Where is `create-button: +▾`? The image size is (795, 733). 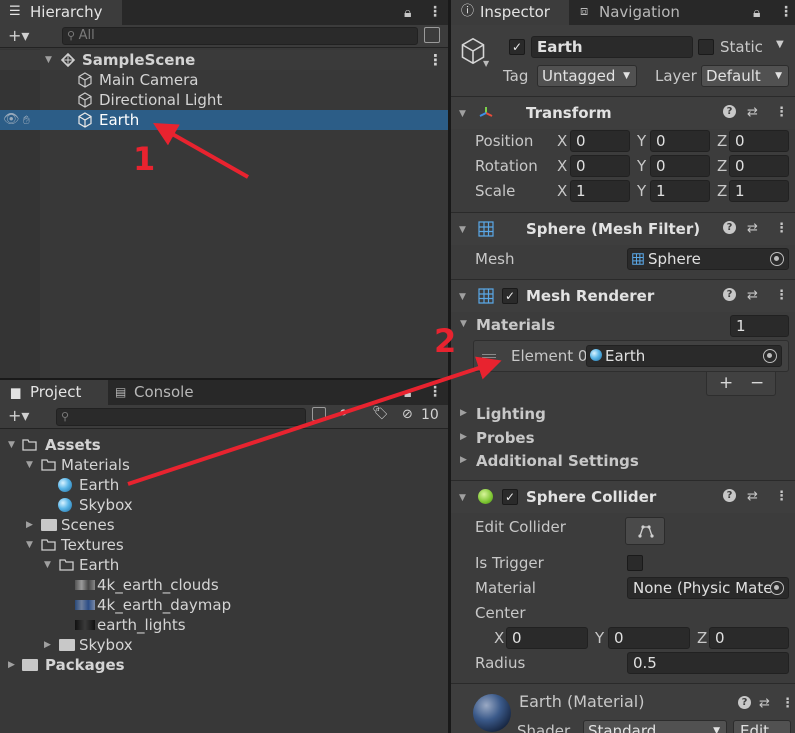
create-button: +▾ is located at coordinates (18, 36).